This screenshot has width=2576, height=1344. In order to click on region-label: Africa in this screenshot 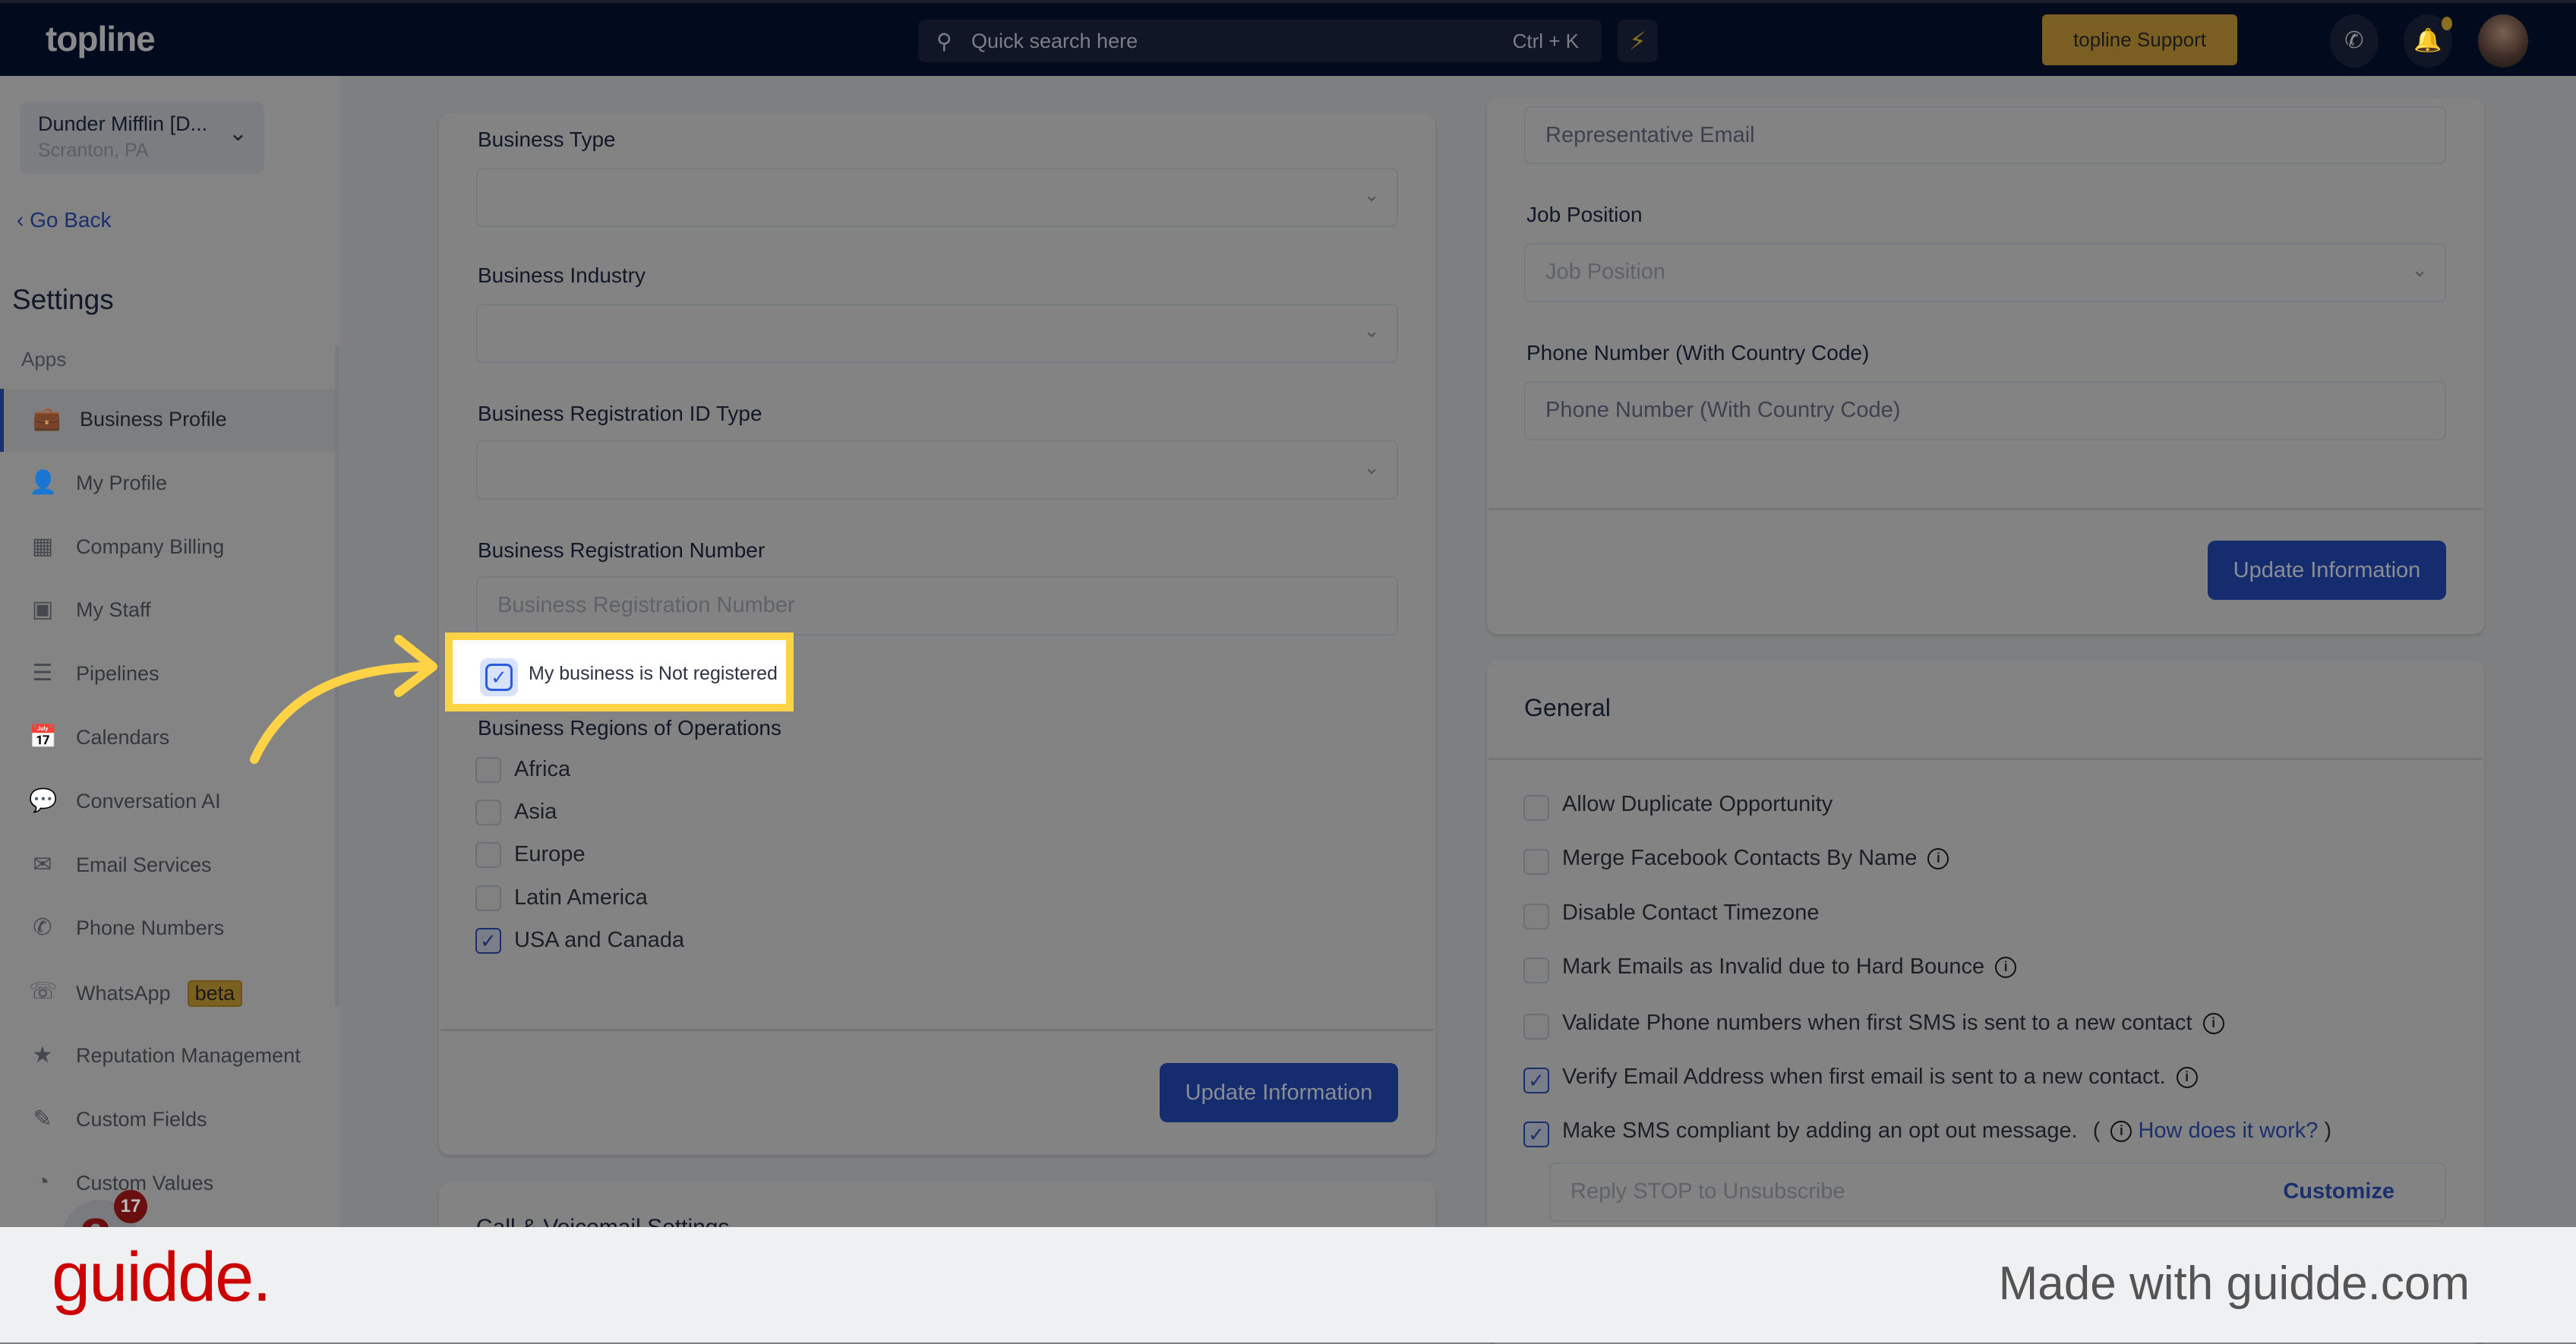, I will do `click(542, 769)`.